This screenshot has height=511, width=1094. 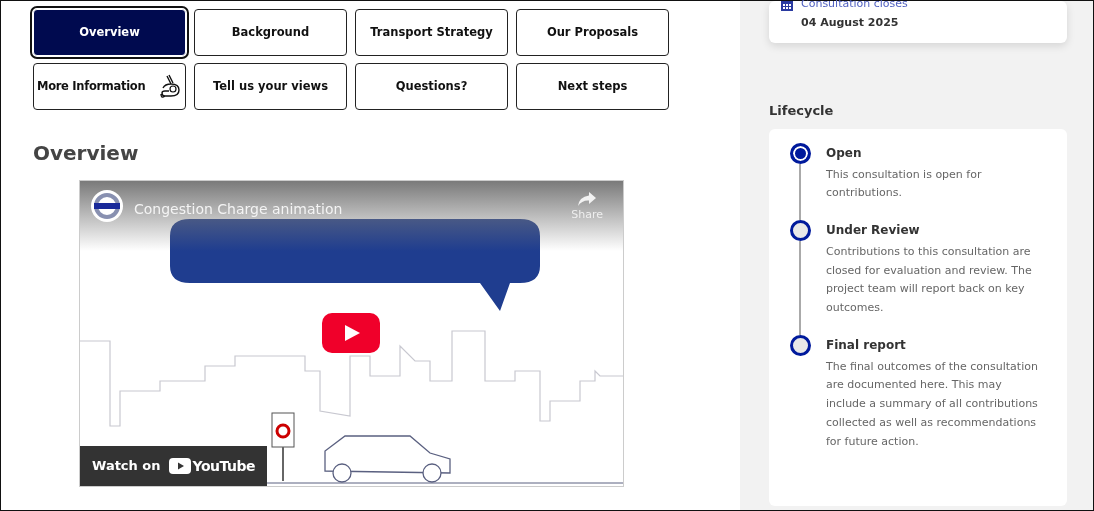 What do you see at coordinates (866, 345) in the screenshot?
I see `stage-name: Final report` at bounding box center [866, 345].